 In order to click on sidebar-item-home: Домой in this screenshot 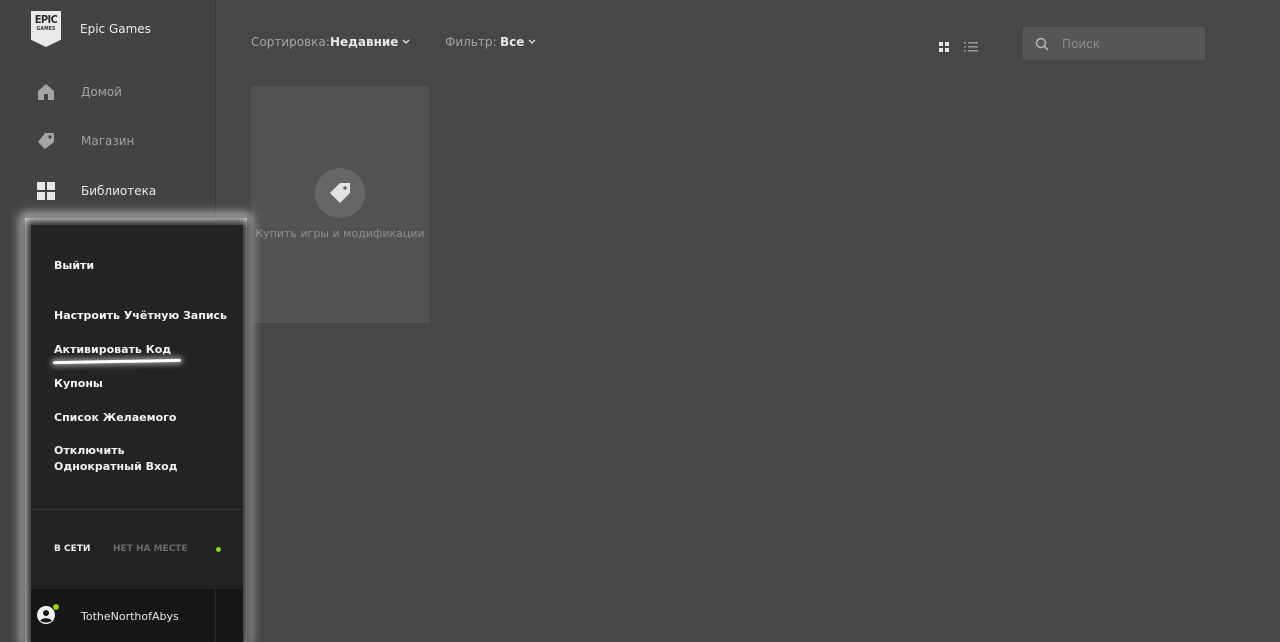, I will do `click(79, 92)`.